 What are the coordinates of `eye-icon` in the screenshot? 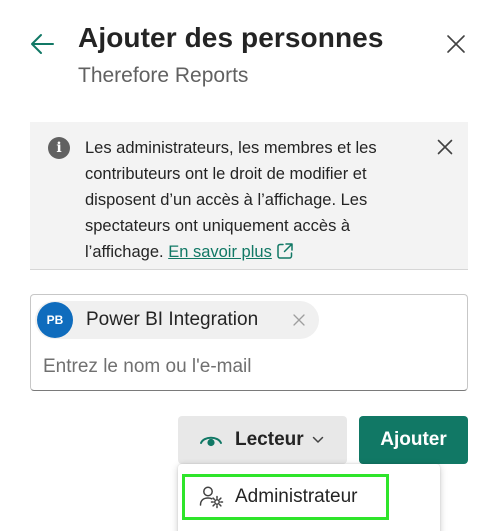 It's located at (211, 441).